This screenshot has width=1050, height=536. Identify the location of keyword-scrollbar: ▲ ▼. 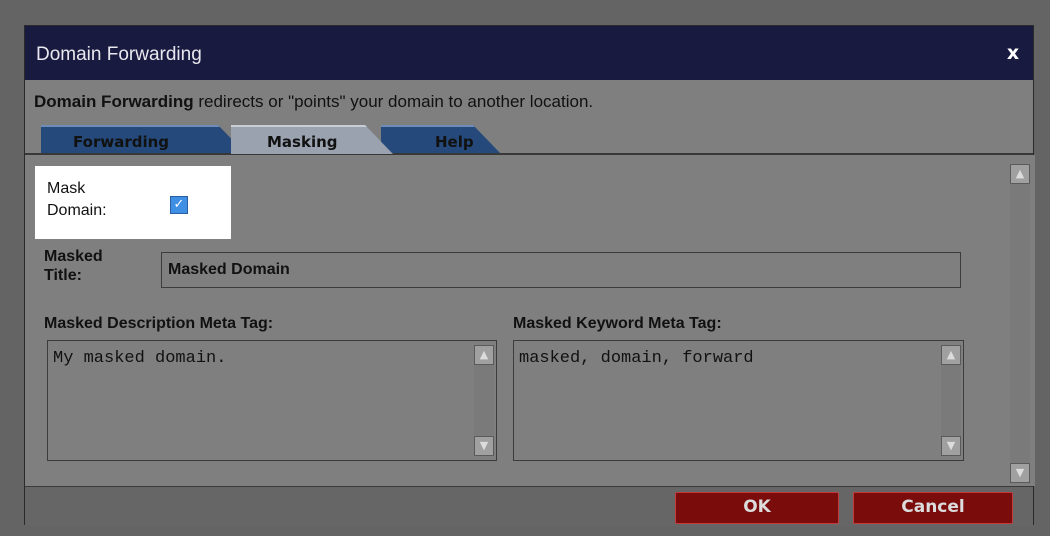
(952, 400).